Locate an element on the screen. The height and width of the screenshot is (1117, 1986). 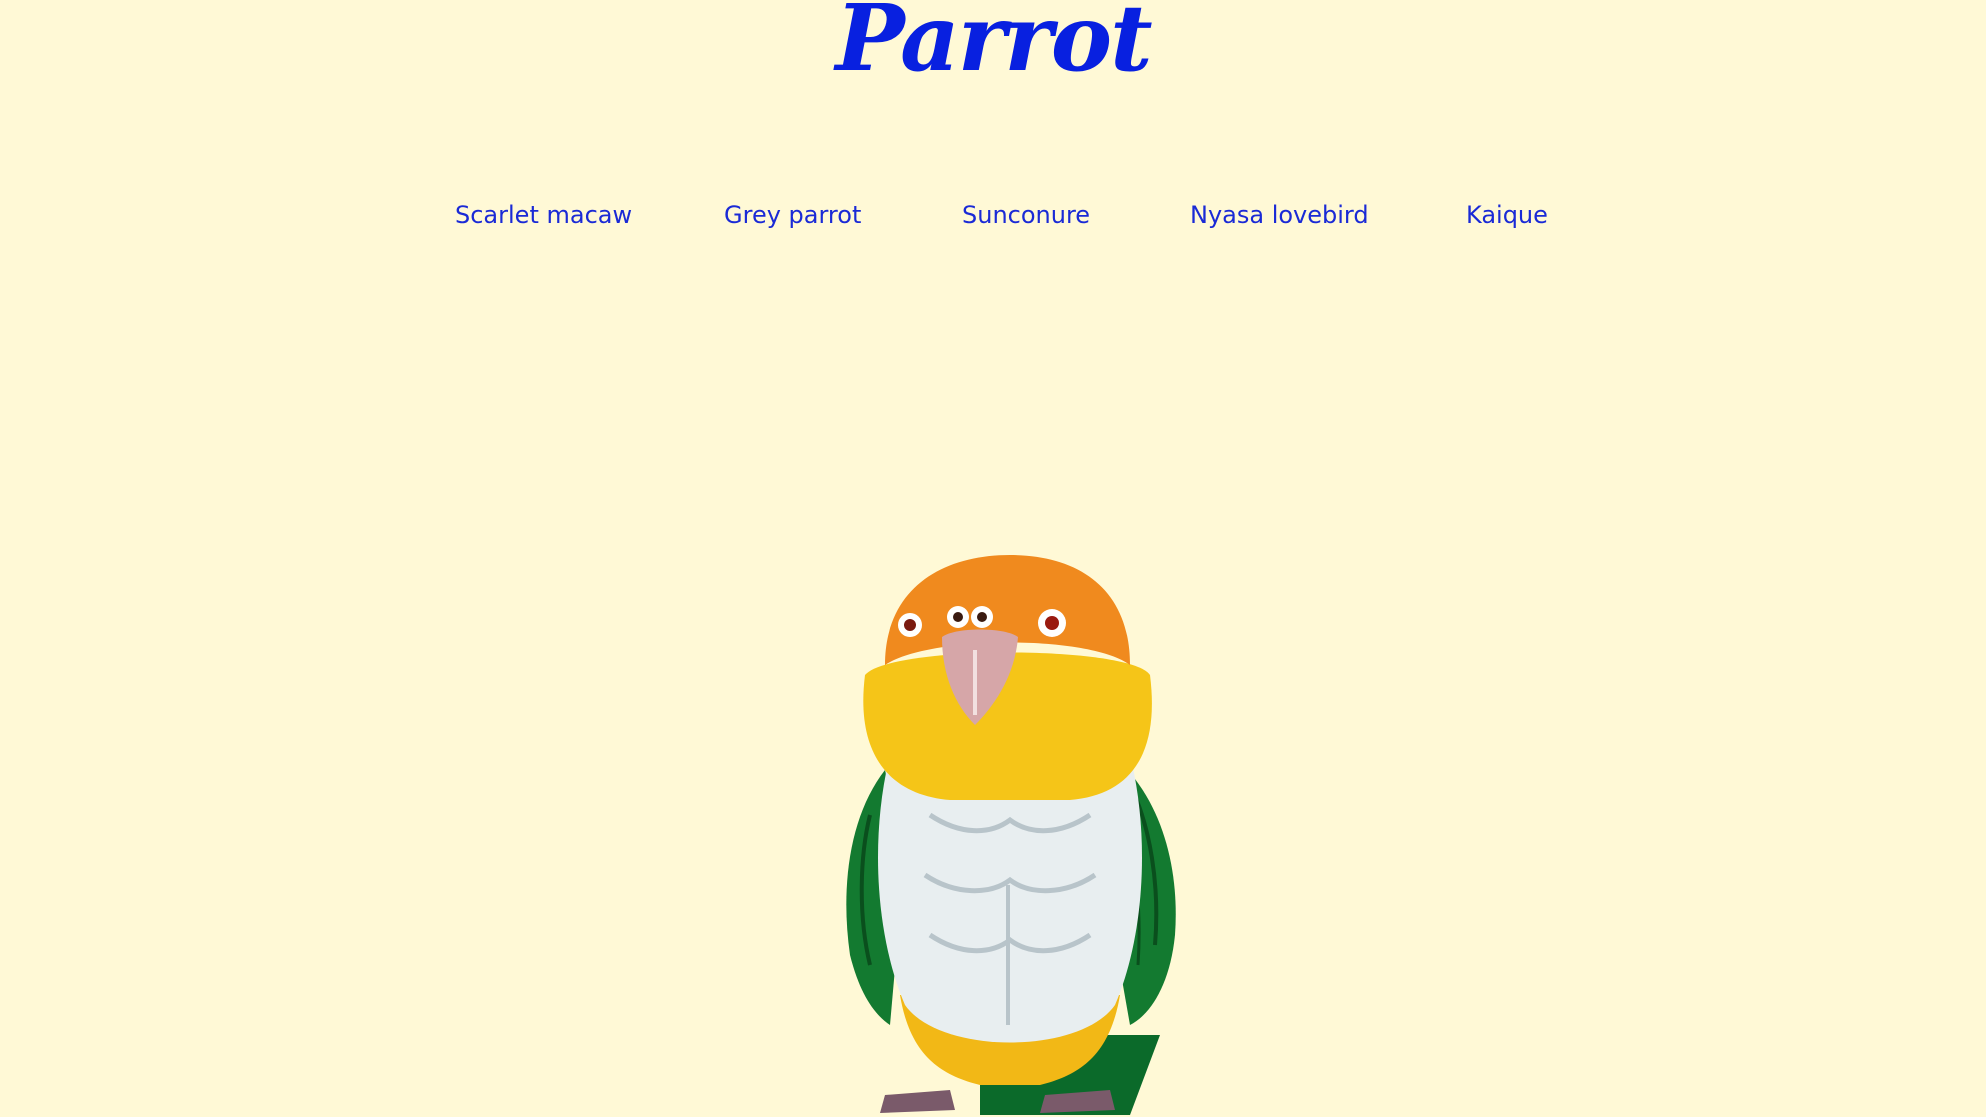
nav-link-kaique: Kaique is located at coordinates (1507, 215).